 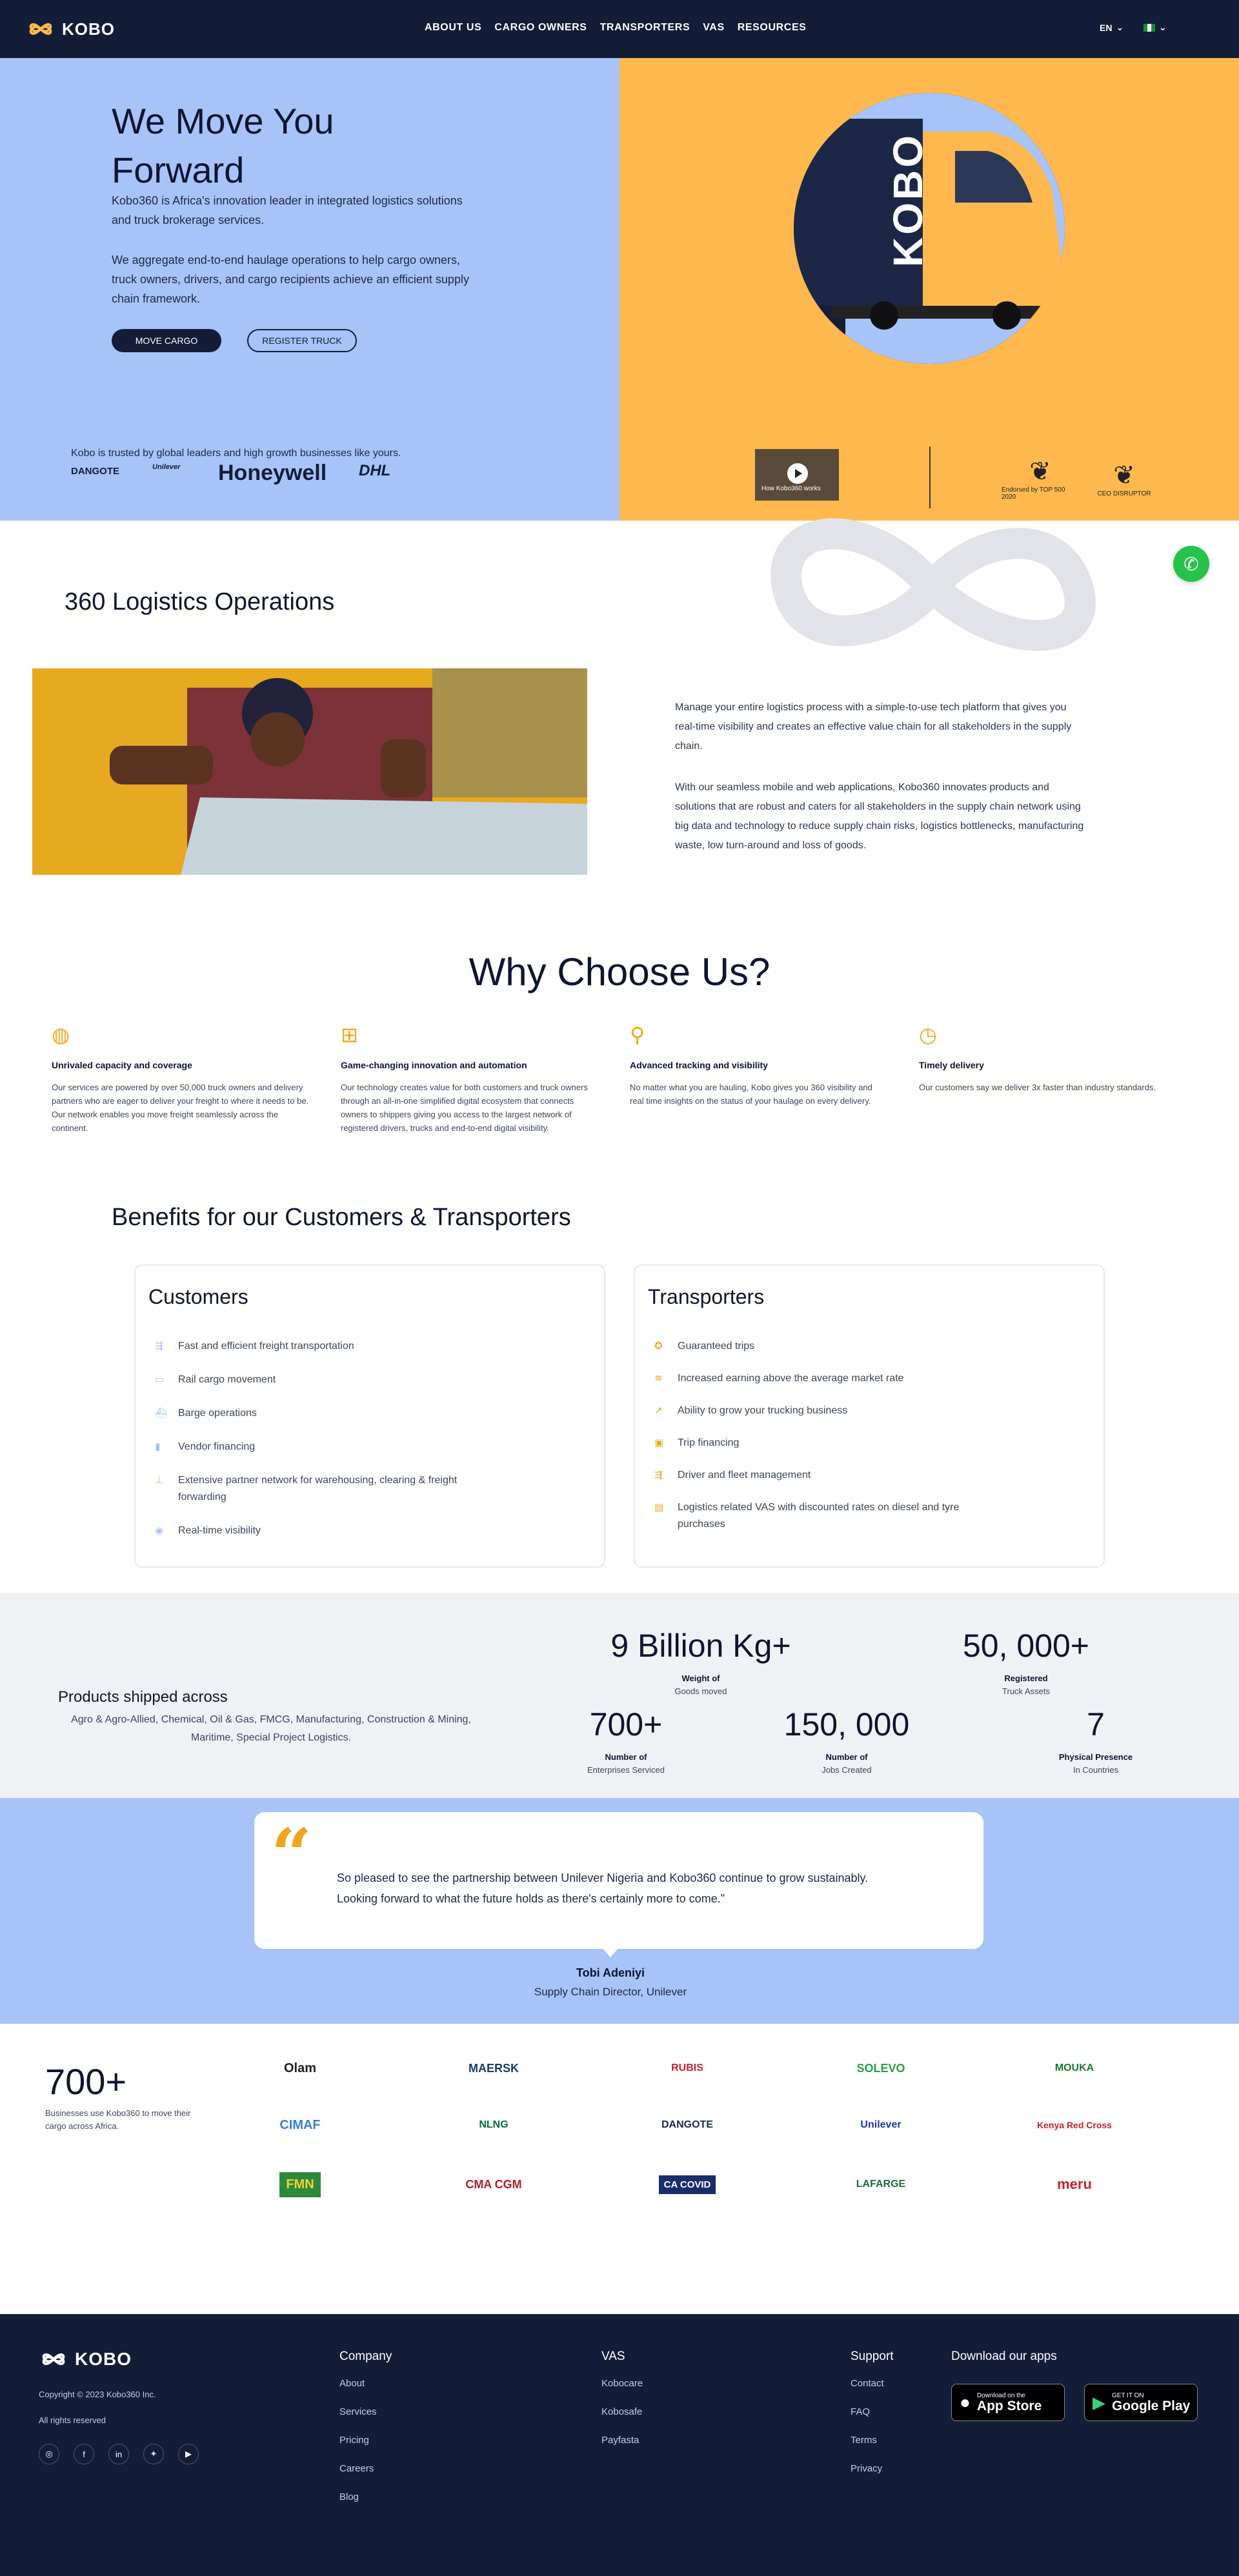 What do you see at coordinates (621, 2411) in the screenshot?
I see `footer-link-kobosafe: Kobosafe` at bounding box center [621, 2411].